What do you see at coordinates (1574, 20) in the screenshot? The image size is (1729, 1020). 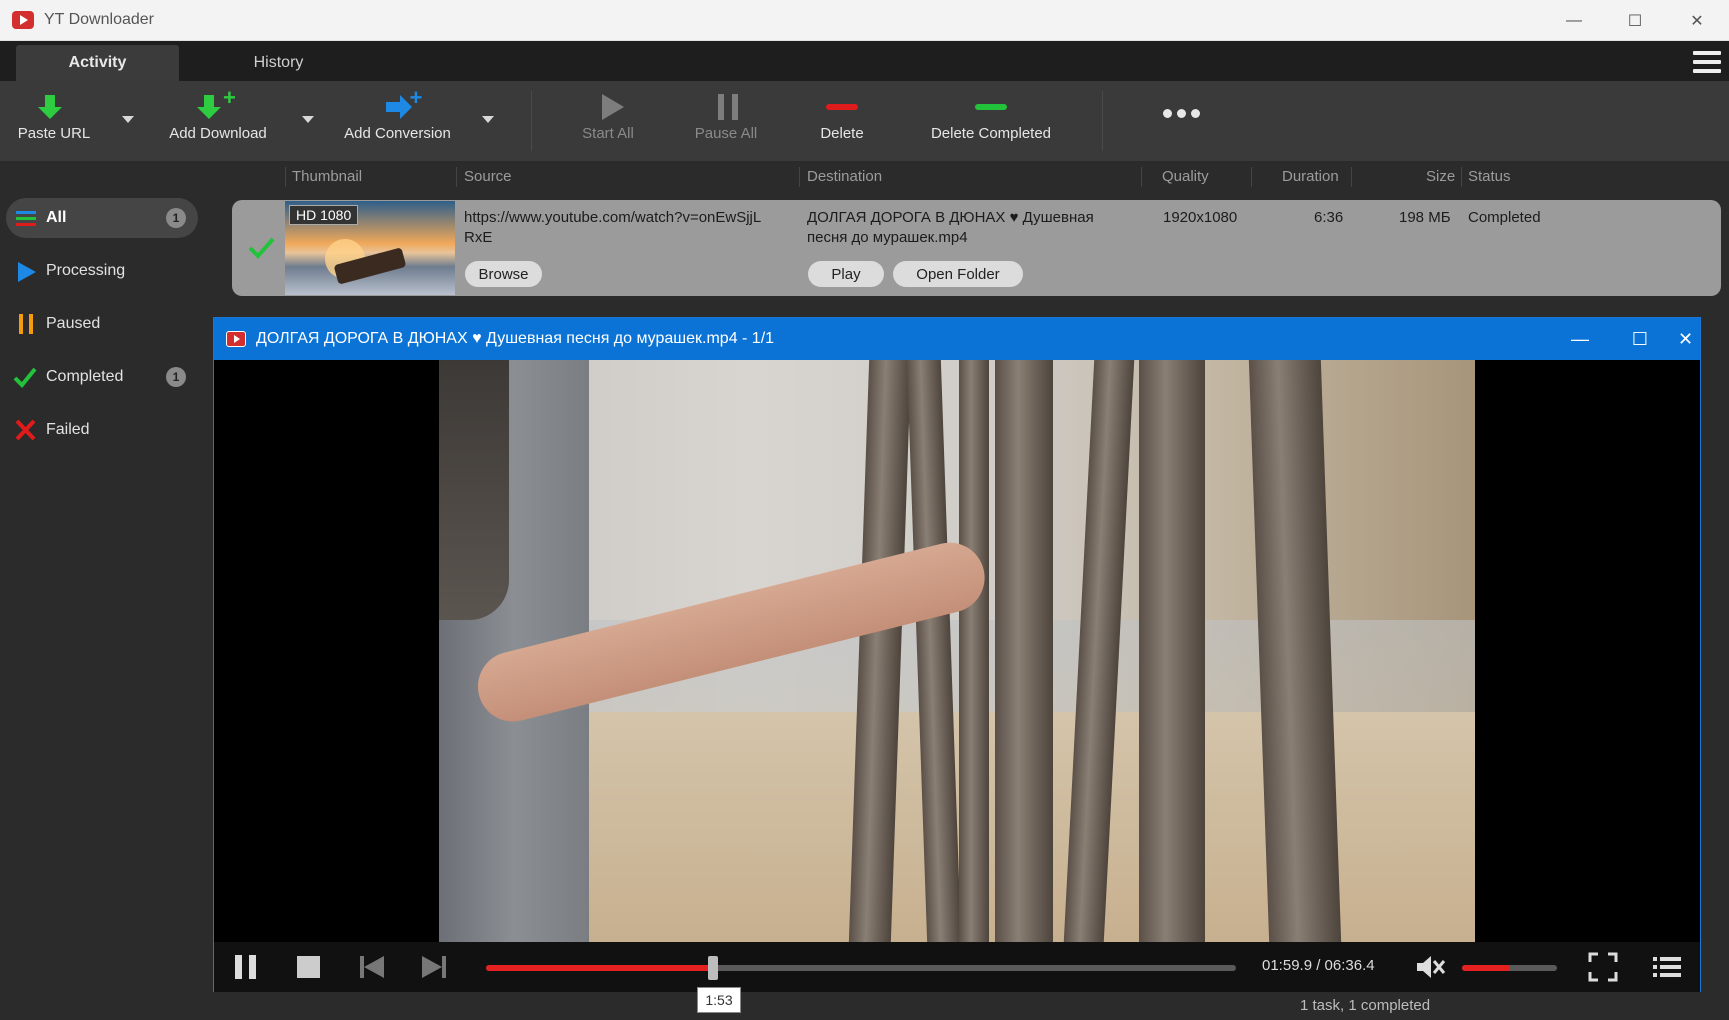 I see `minimize-button: —` at bounding box center [1574, 20].